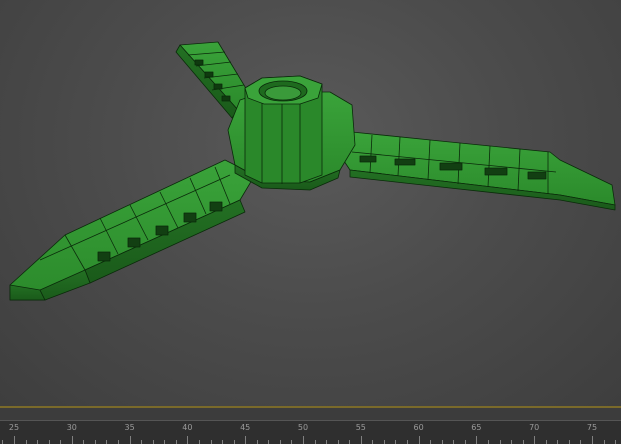 The width and height of the screenshot is (621, 444). What do you see at coordinates (592, 427) in the screenshot?
I see `timeline-tick-label: 75` at bounding box center [592, 427].